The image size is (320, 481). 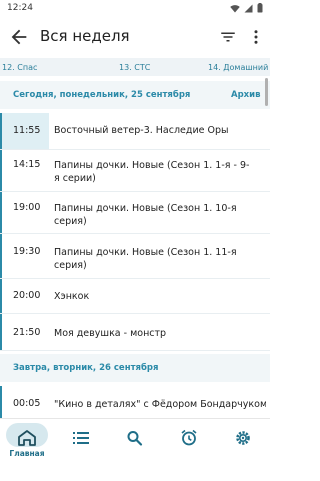 What do you see at coordinates (135, 296) in the screenshot?
I see `program-row: 20:00 Хэнкок` at bounding box center [135, 296].